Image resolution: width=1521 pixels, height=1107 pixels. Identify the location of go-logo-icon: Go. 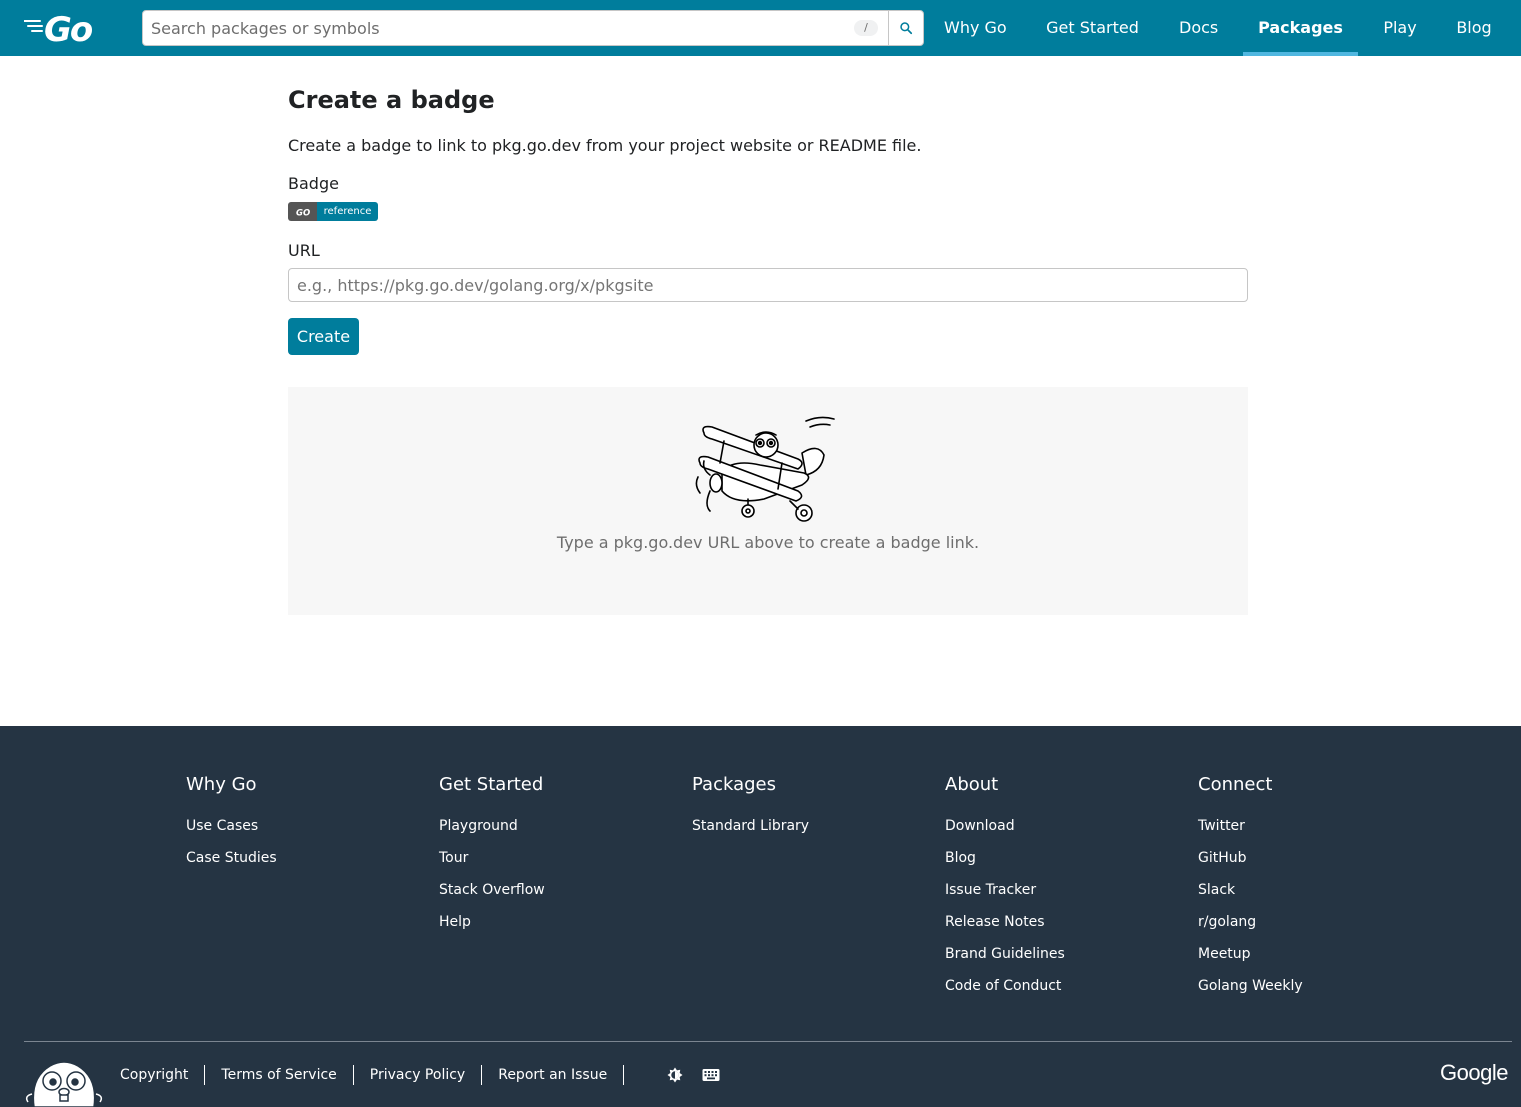
(59, 30).